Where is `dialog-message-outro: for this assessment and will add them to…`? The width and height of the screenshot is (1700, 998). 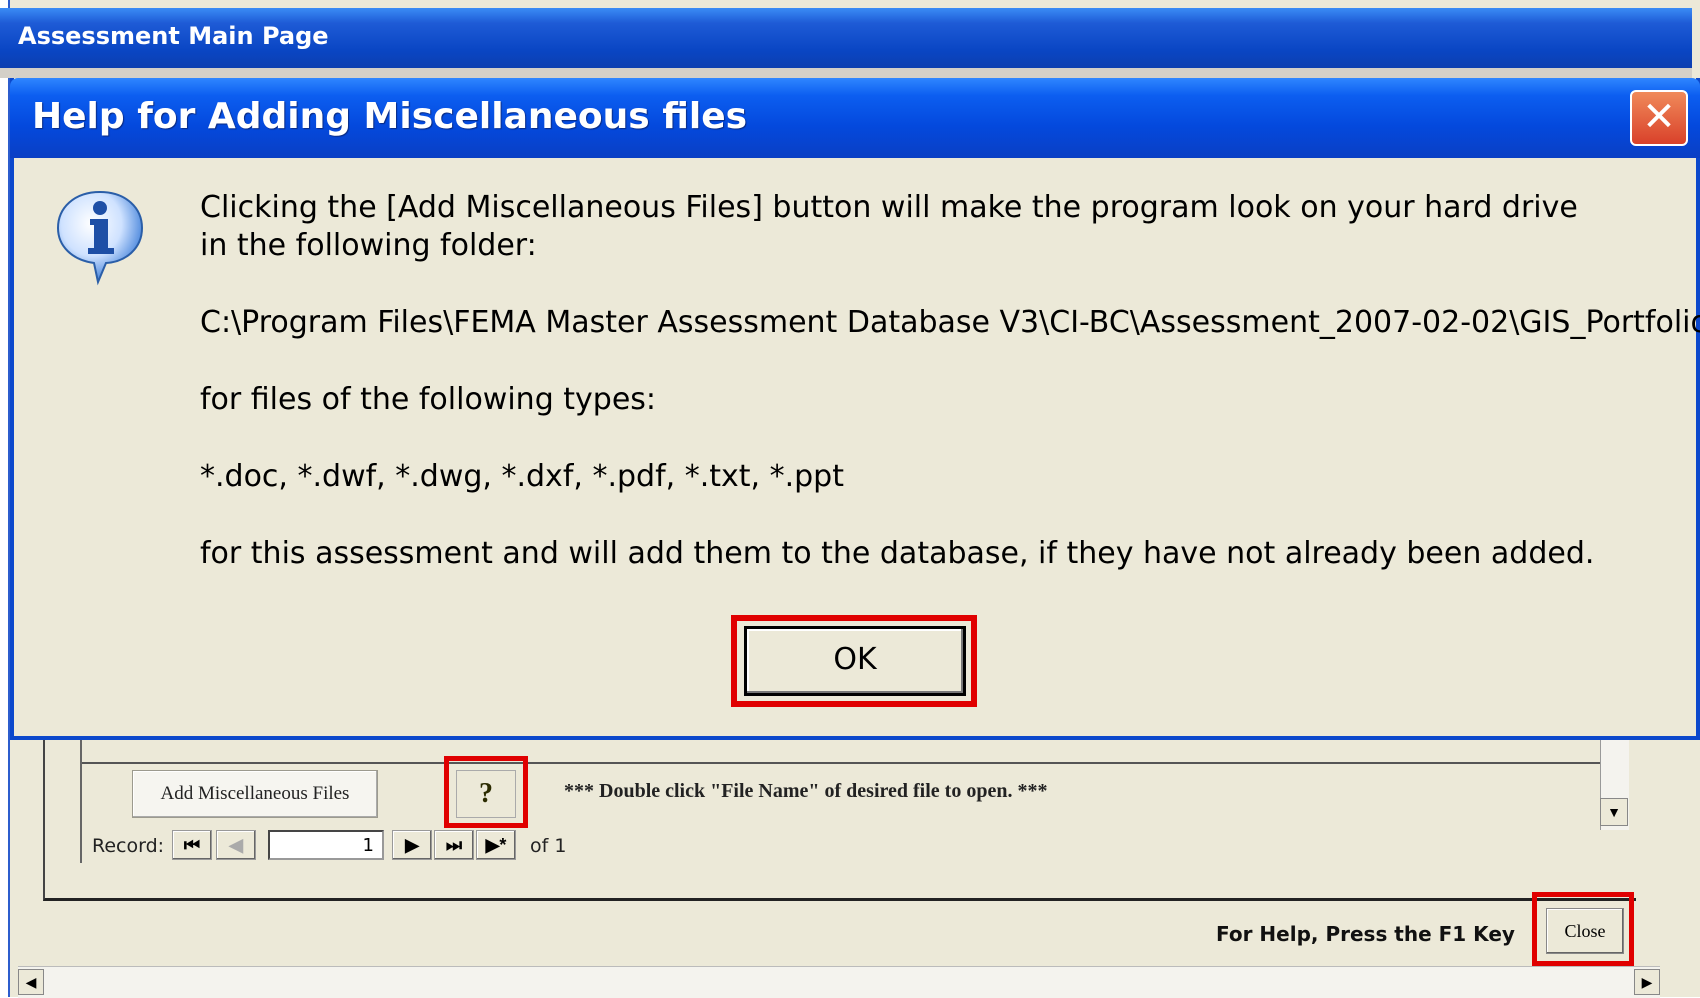
dialog-message-outro: for this assessment and will add them to… is located at coordinates (897, 553).